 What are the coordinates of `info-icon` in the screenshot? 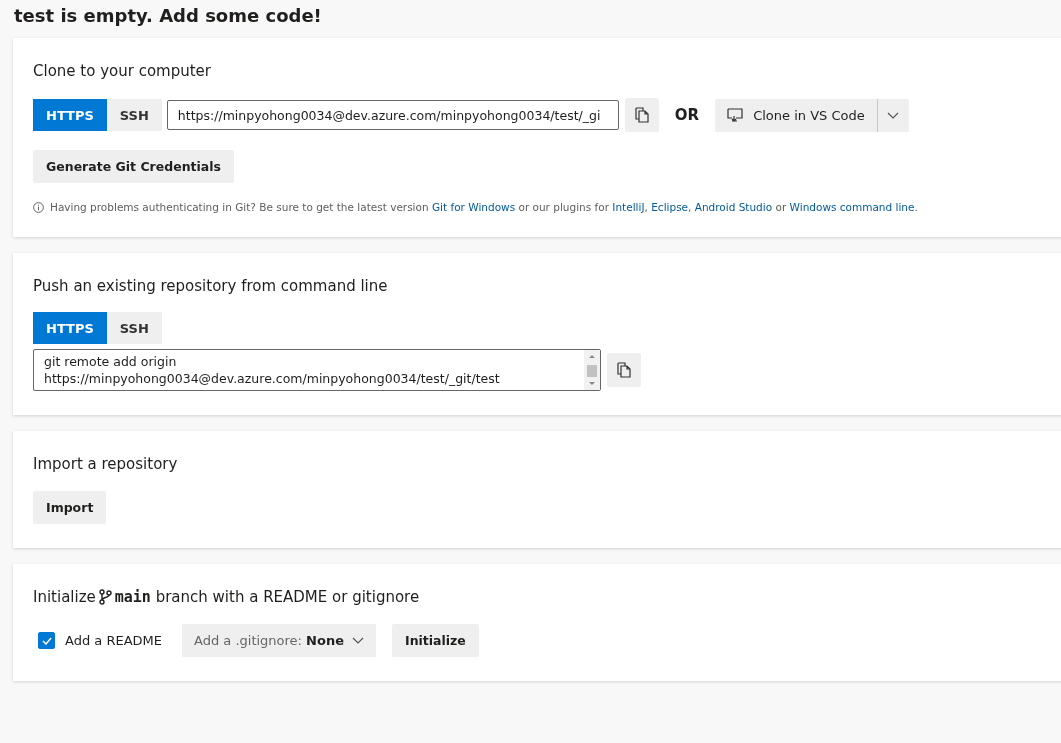 It's located at (38, 207).